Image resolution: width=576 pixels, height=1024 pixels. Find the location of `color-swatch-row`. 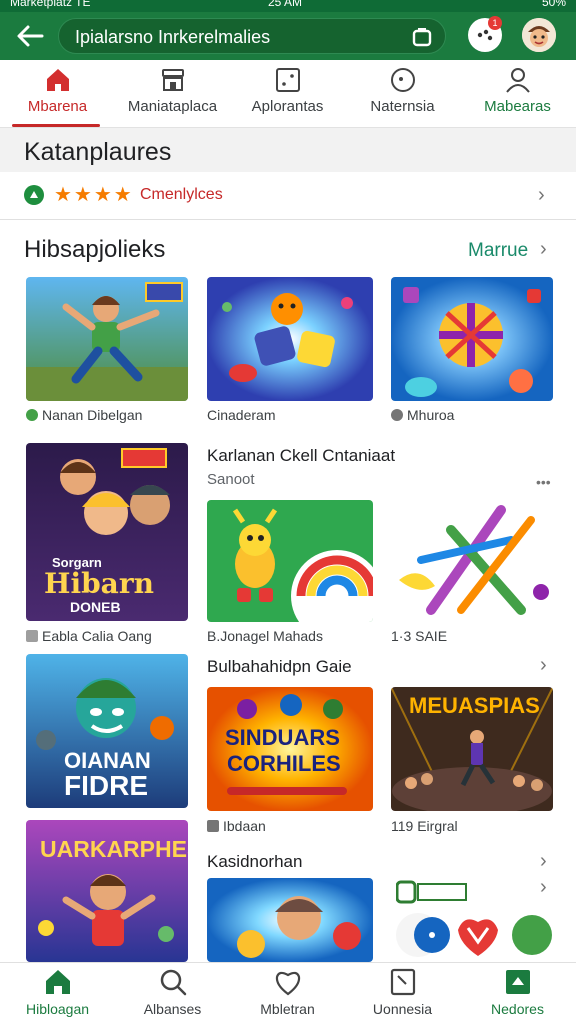

color-swatch-row is located at coordinates (474, 935).